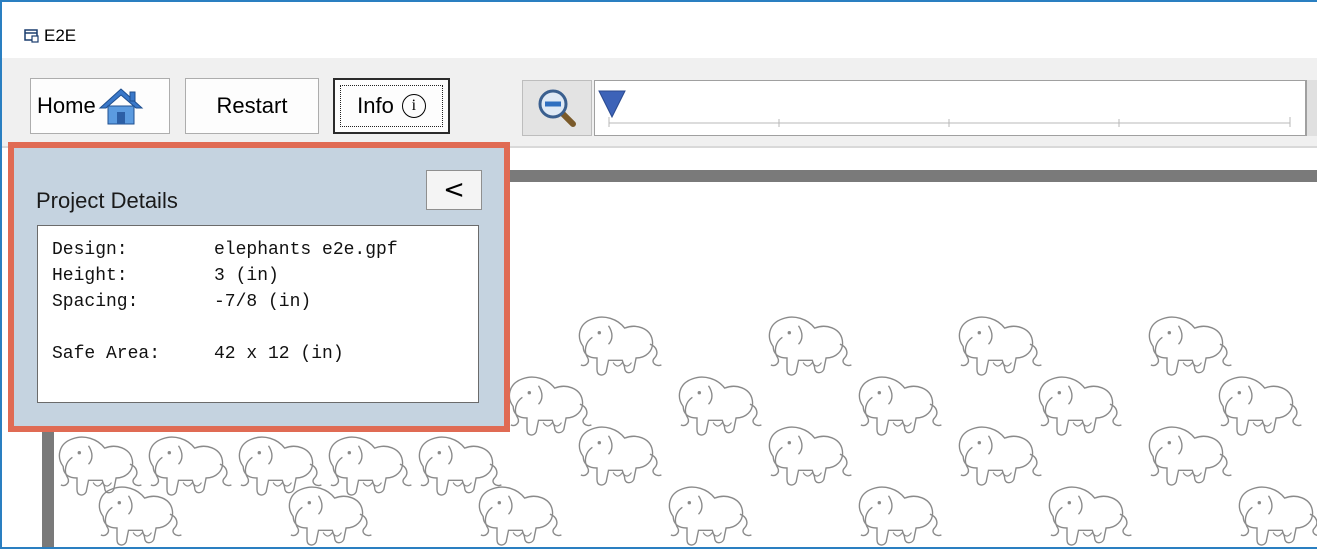 The width and height of the screenshot is (1317, 549). Describe the element at coordinates (107, 200) in the screenshot. I see `panel-title: Project Details` at that location.